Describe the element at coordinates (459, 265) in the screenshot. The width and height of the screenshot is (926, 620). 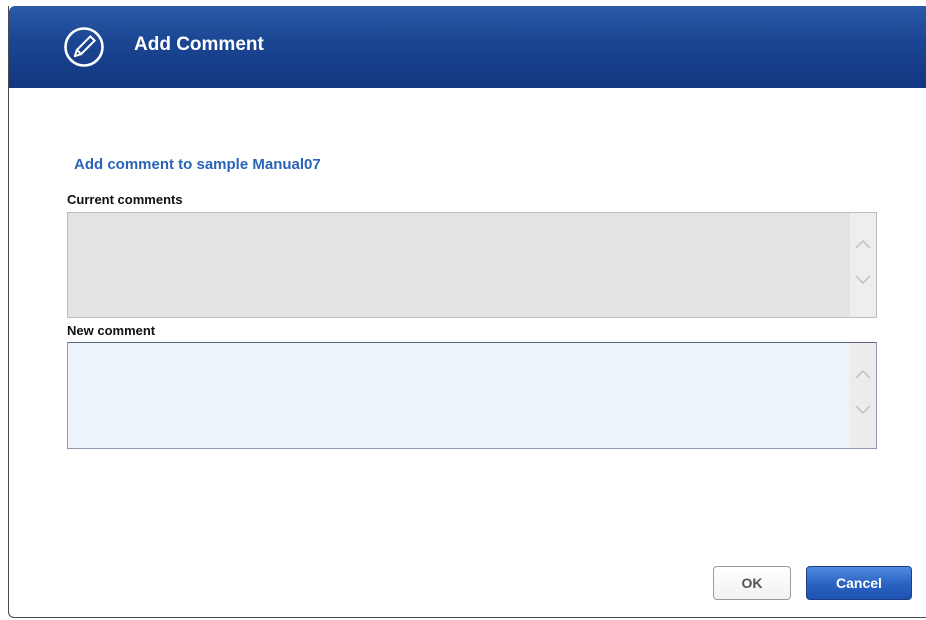
I see `current-comments-text` at that location.